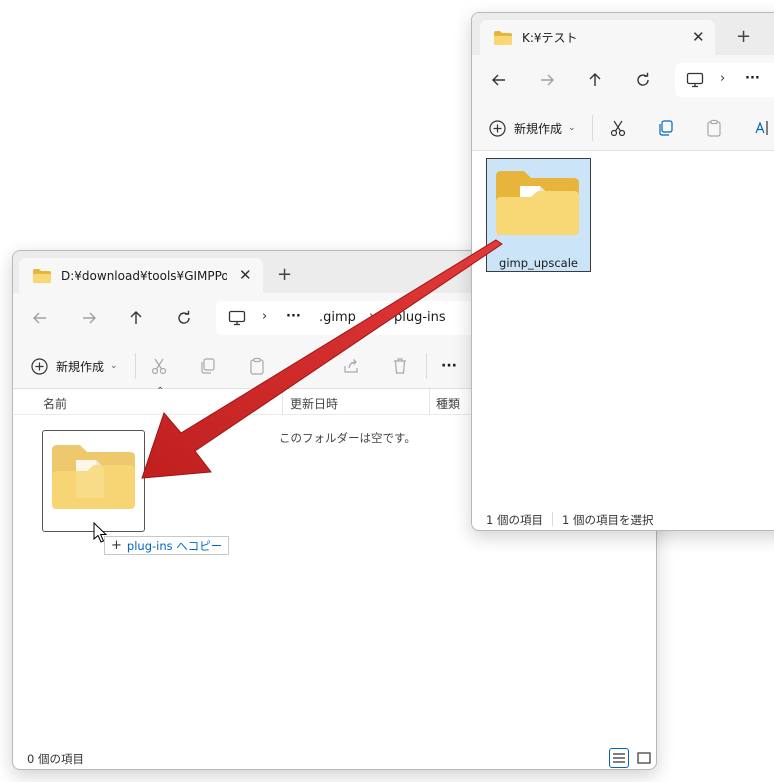 This screenshot has width=774, height=782. Describe the element at coordinates (144, 275) in the screenshot. I see `tab-title: D:¥download¥tools¥GIMPPortable` at that location.